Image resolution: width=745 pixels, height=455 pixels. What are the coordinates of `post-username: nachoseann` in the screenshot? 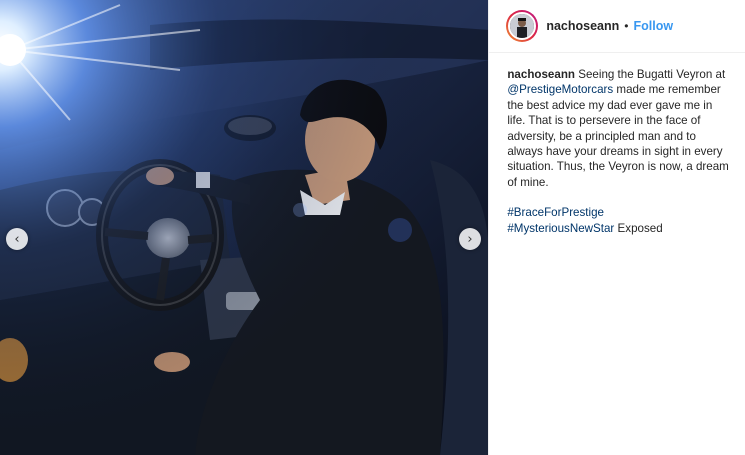 It's located at (582, 26).